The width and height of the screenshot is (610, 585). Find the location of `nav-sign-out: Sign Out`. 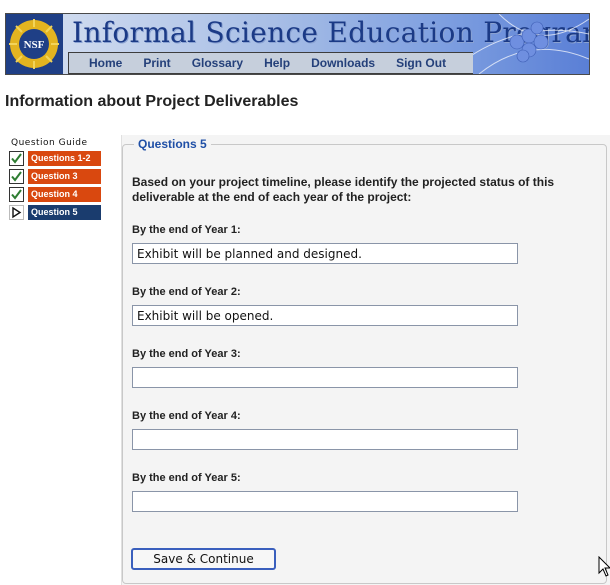

nav-sign-out: Sign Out is located at coordinates (421, 63).